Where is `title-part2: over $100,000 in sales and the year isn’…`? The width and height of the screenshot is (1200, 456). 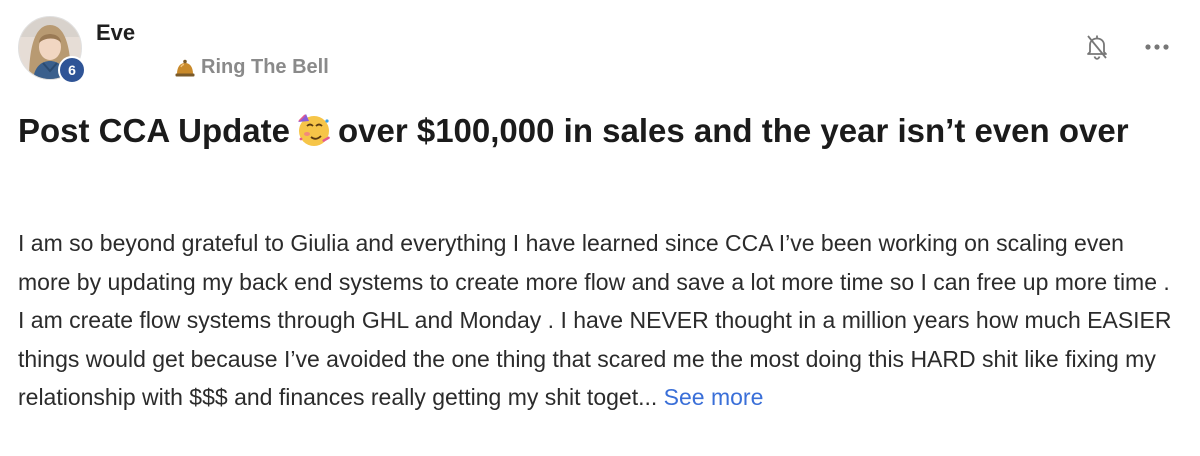
title-part2: over $100,000 in sales and the year isn’… is located at coordinates (733, 130).